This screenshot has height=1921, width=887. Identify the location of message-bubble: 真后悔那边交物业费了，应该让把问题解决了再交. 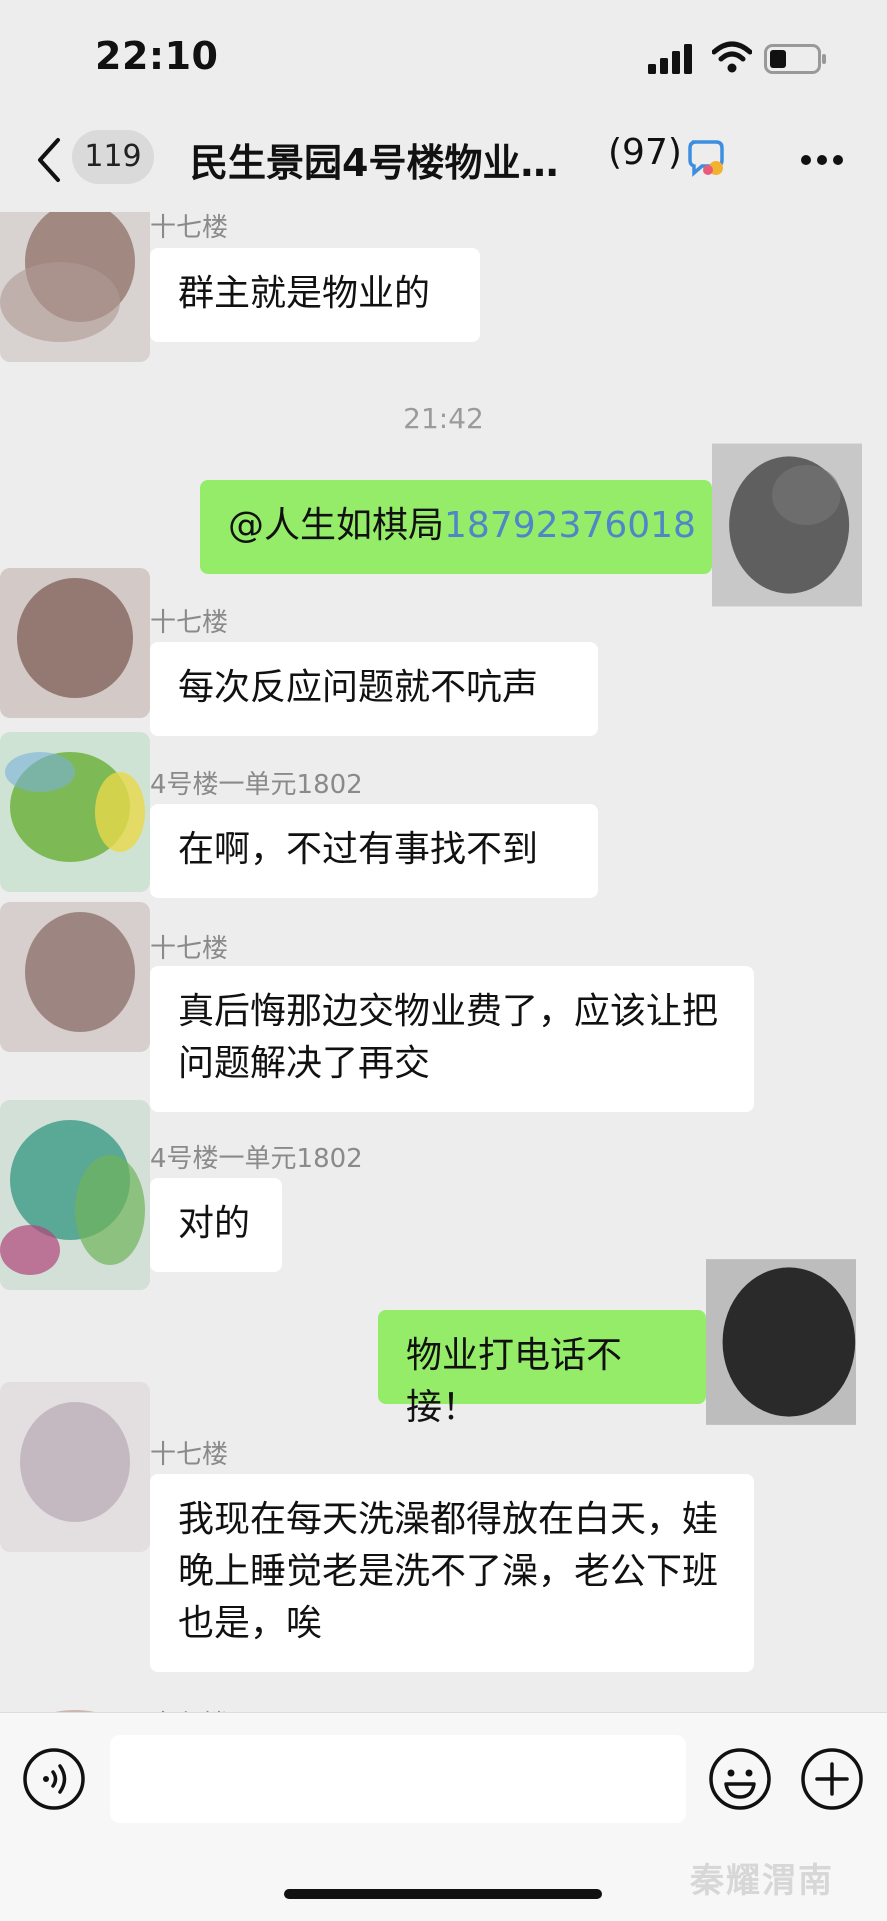
(452, 1039).